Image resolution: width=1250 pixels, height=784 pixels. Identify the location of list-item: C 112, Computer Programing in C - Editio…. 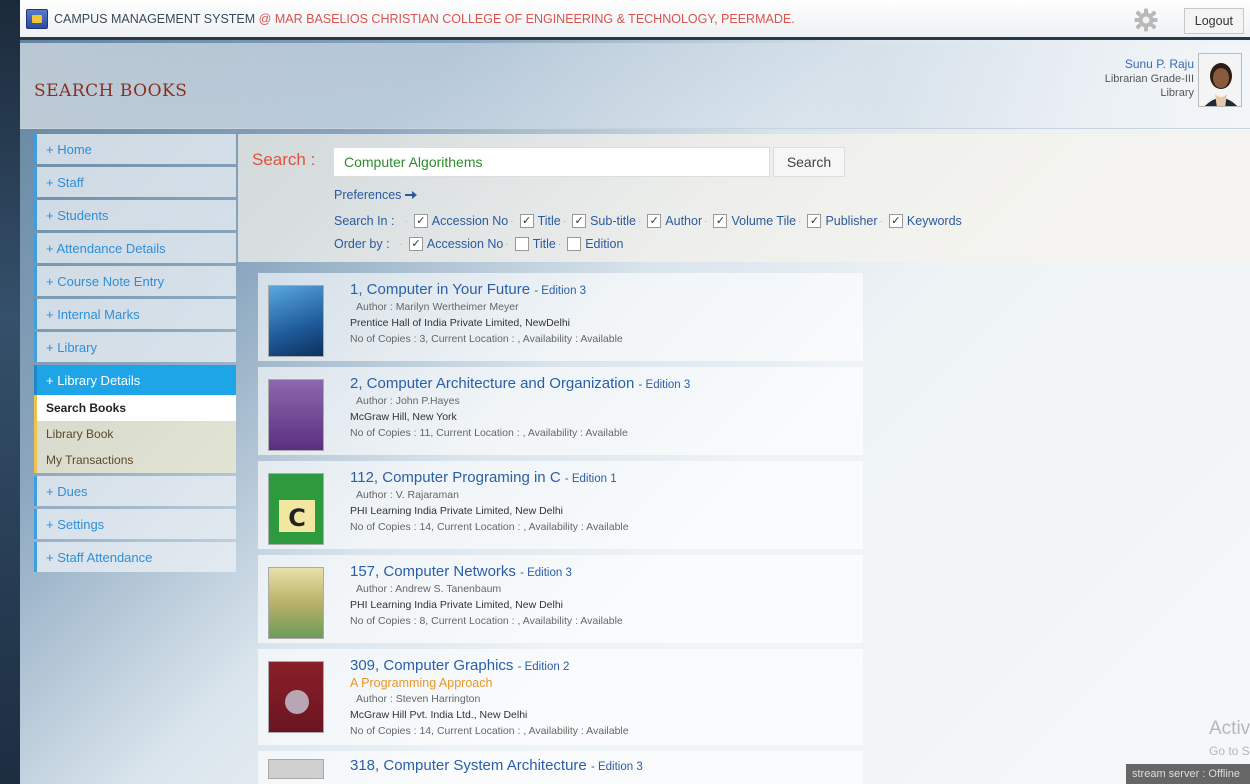
(560, 505).